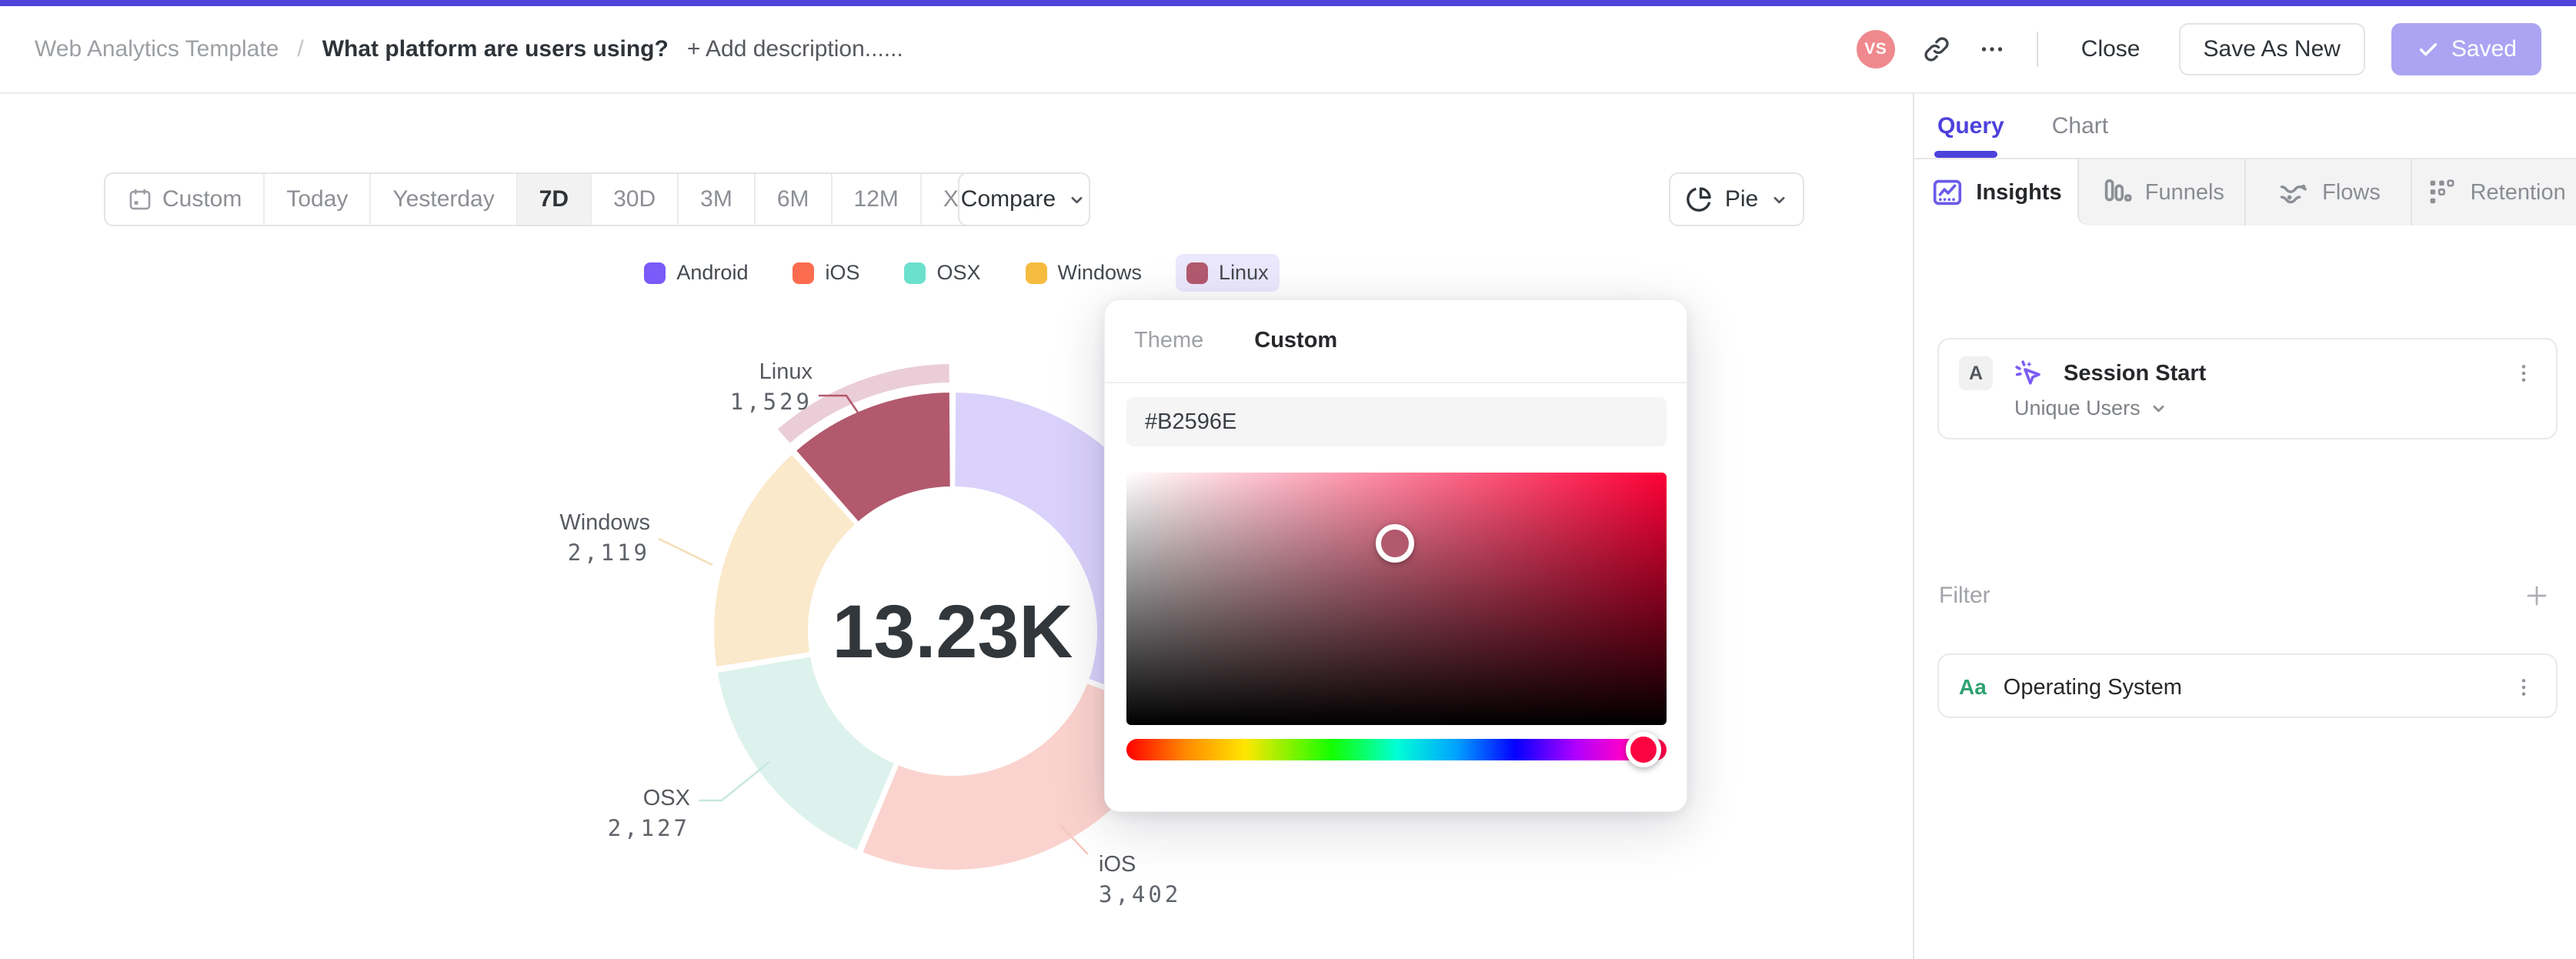 Image resolution: width=2576 pixels, height=959 pixels. I want to click on series-badge: A, so click(1976, 373).